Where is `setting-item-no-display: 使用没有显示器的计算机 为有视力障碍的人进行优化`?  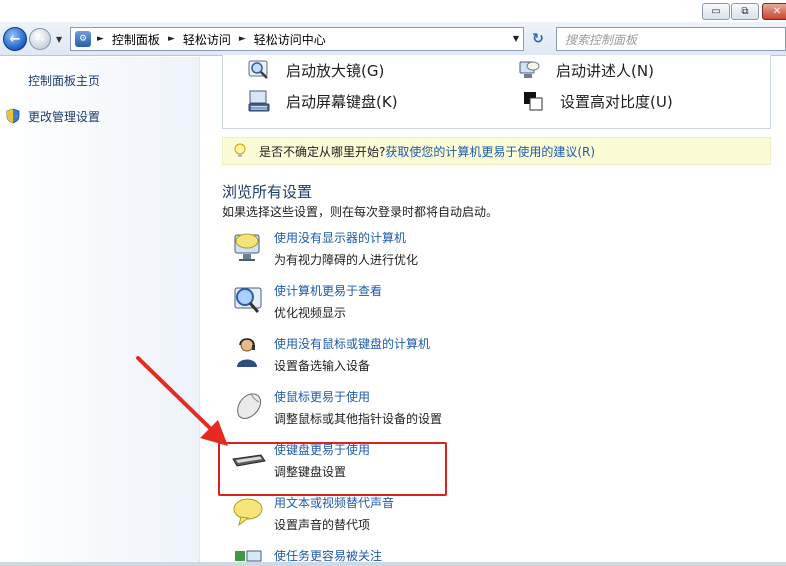 setting-item-no-display: 使用没有显示器的计算机 为有视力障碍的人进行优化 is located at coordinates (431, 251).